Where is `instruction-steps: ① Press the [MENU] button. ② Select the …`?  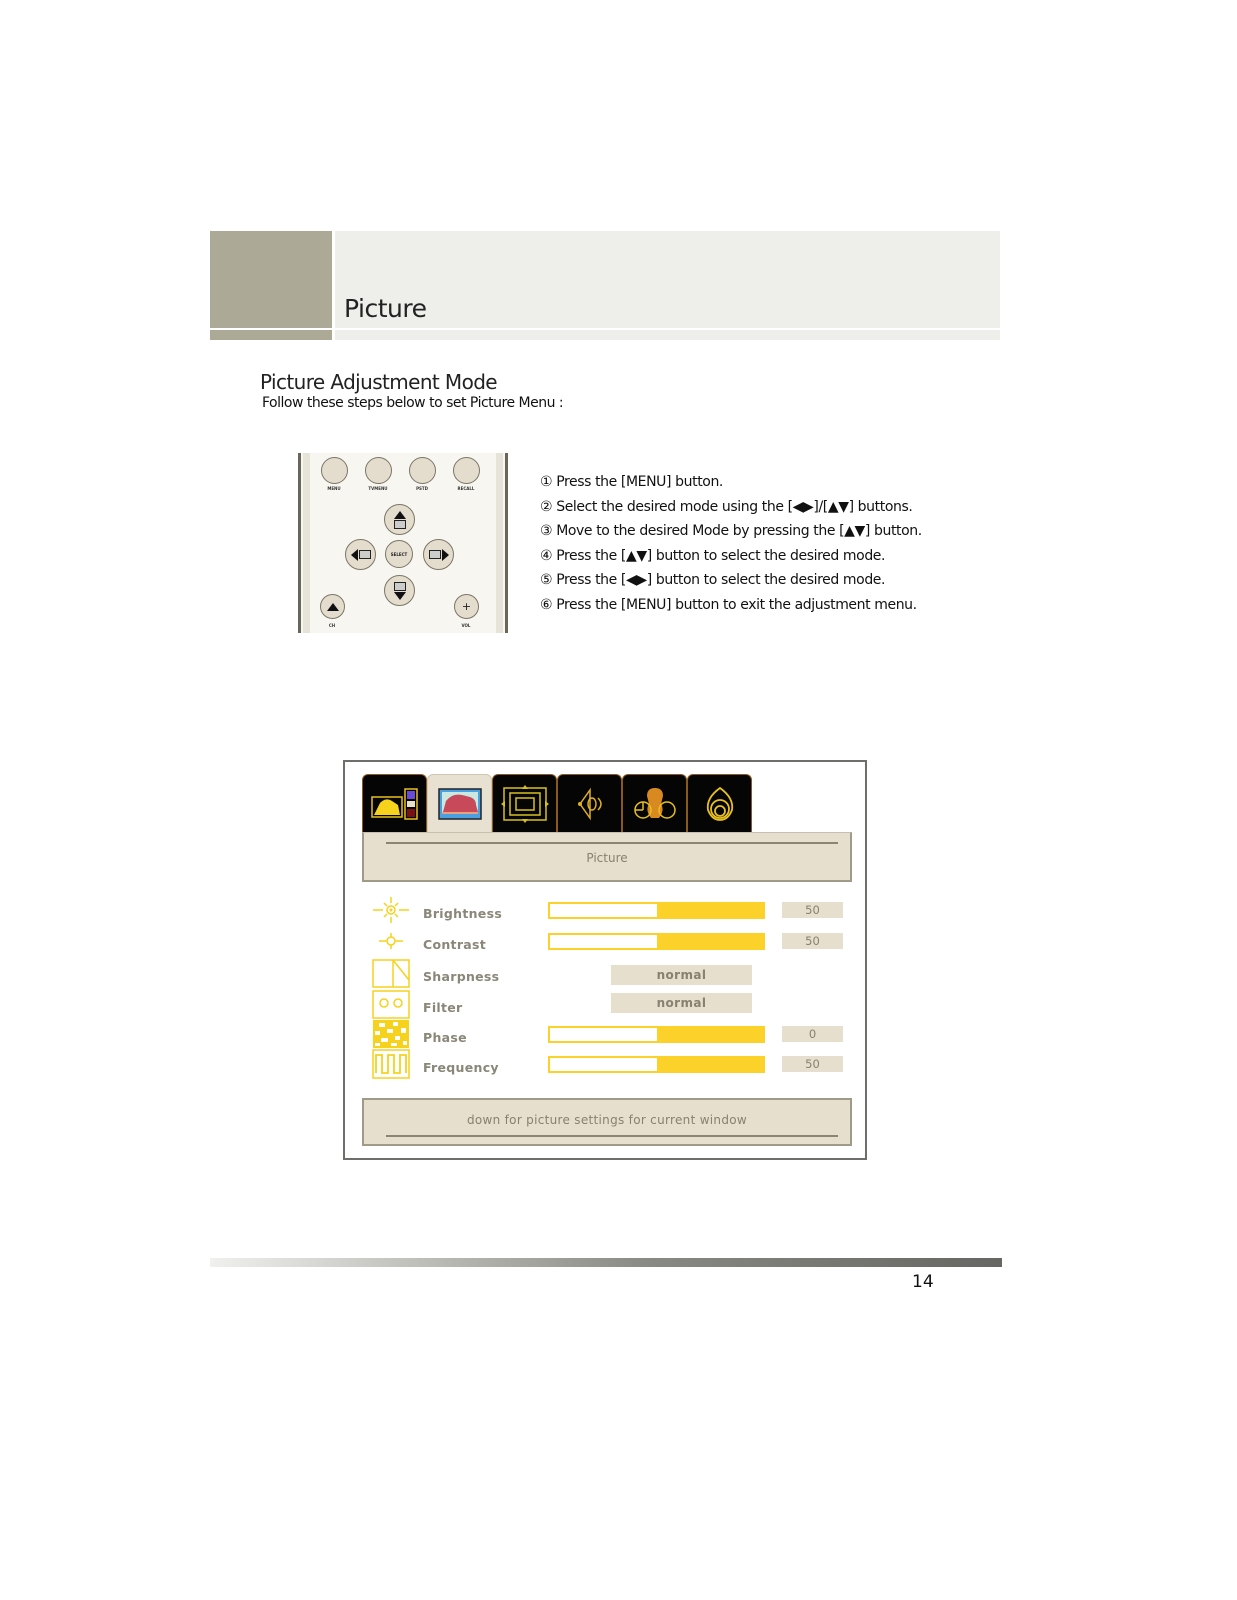 instruction-steps: ① Press the [MENU] button. ② Select the … is located at coordinates (731, 548).